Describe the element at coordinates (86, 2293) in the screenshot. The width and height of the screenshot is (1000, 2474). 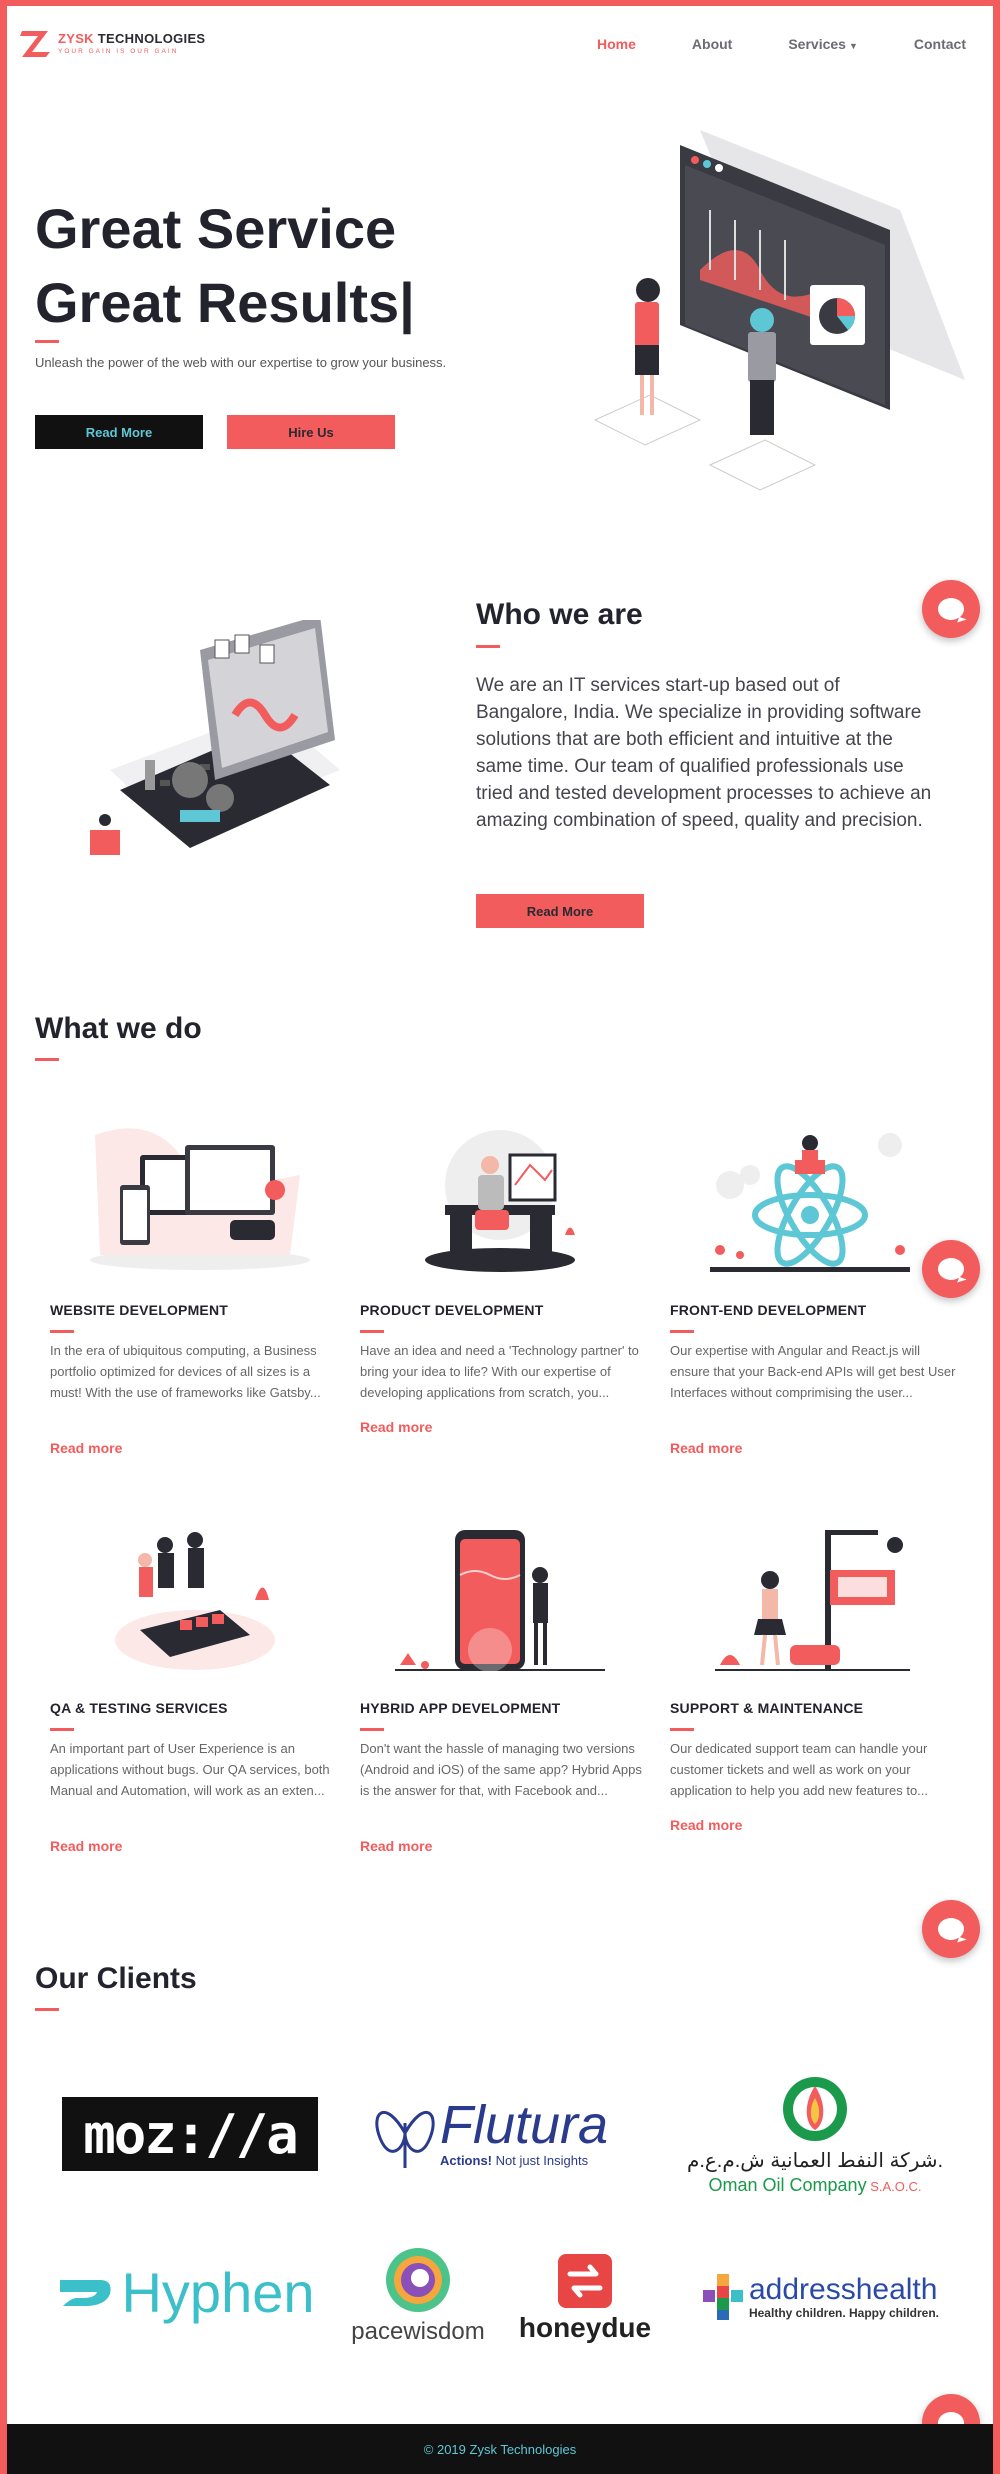
I see `hyphen-mark-icon` at that location.